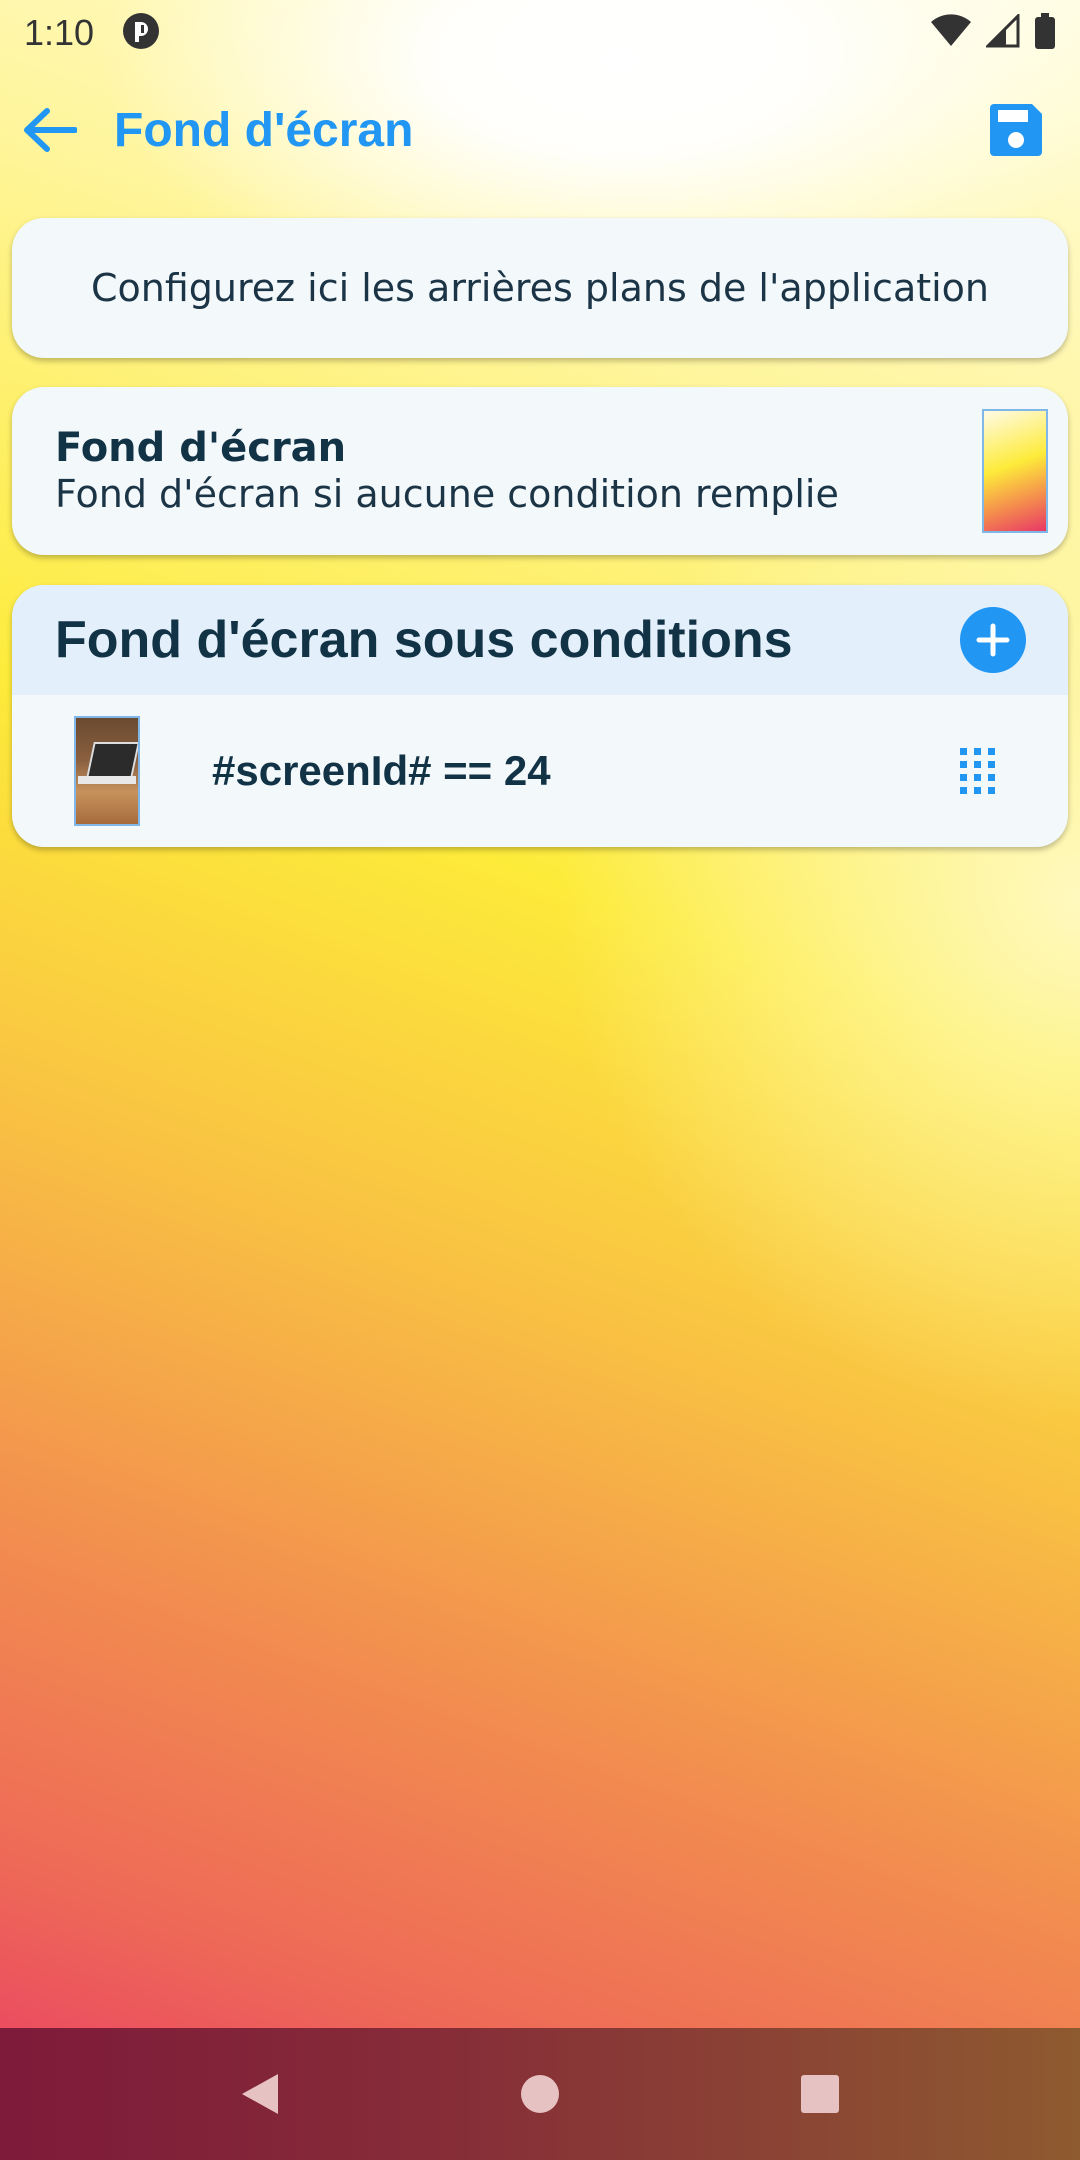 The image size is (1080, 2160). I want to click on default-wallpaper-subtitle: Fond d'écran si aucune condition remplie, so click(447, 494).